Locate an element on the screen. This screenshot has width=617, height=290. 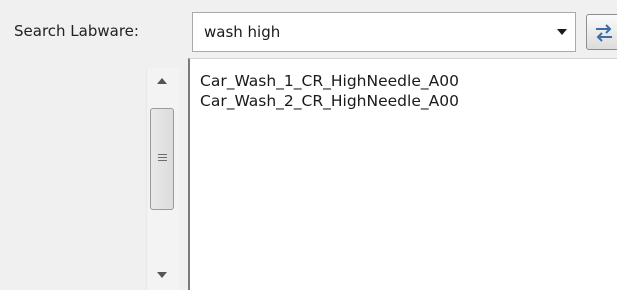
search-labware-combobox is located at coordinates (384, 32).